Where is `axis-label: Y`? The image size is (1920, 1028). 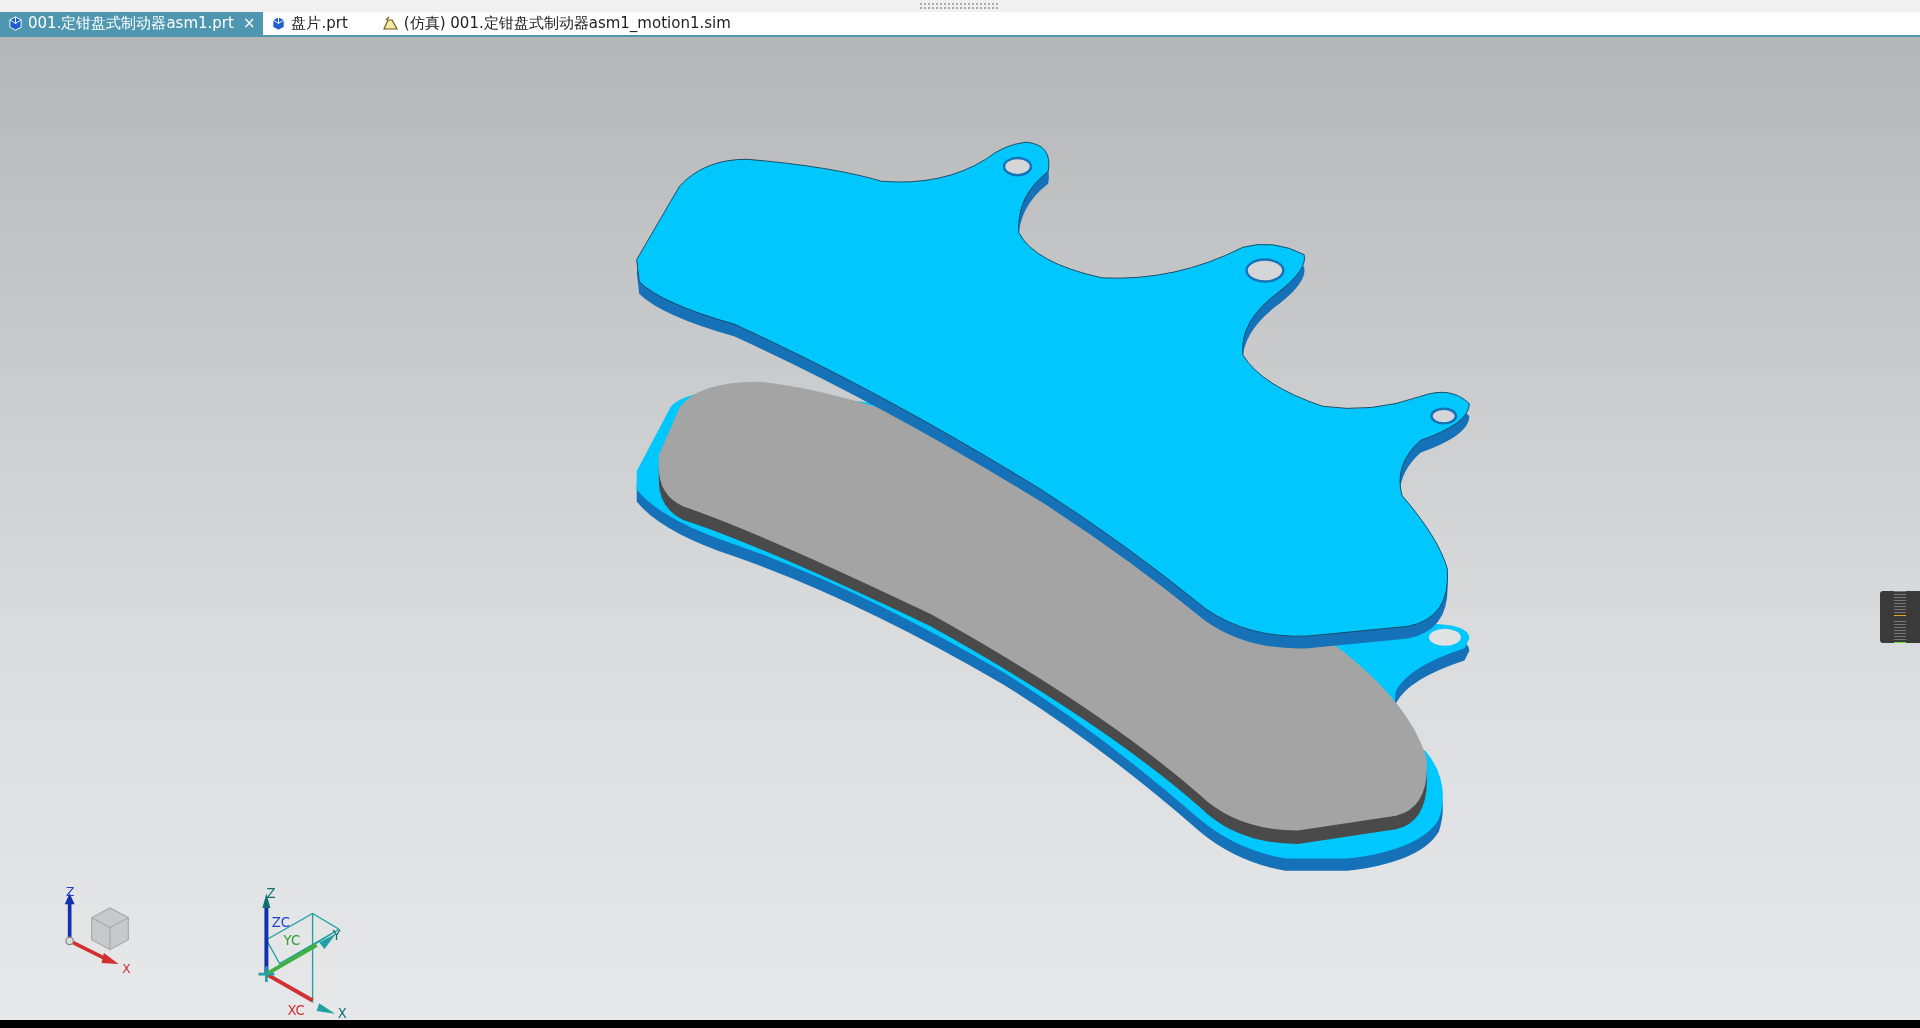
axis-label: Y is located at coordinates (336, 935).